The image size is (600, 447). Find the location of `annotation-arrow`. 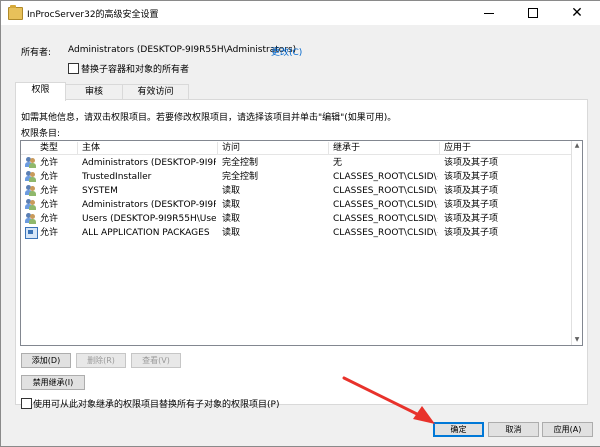

annotation-arrow is located at coordinates (388, 400).